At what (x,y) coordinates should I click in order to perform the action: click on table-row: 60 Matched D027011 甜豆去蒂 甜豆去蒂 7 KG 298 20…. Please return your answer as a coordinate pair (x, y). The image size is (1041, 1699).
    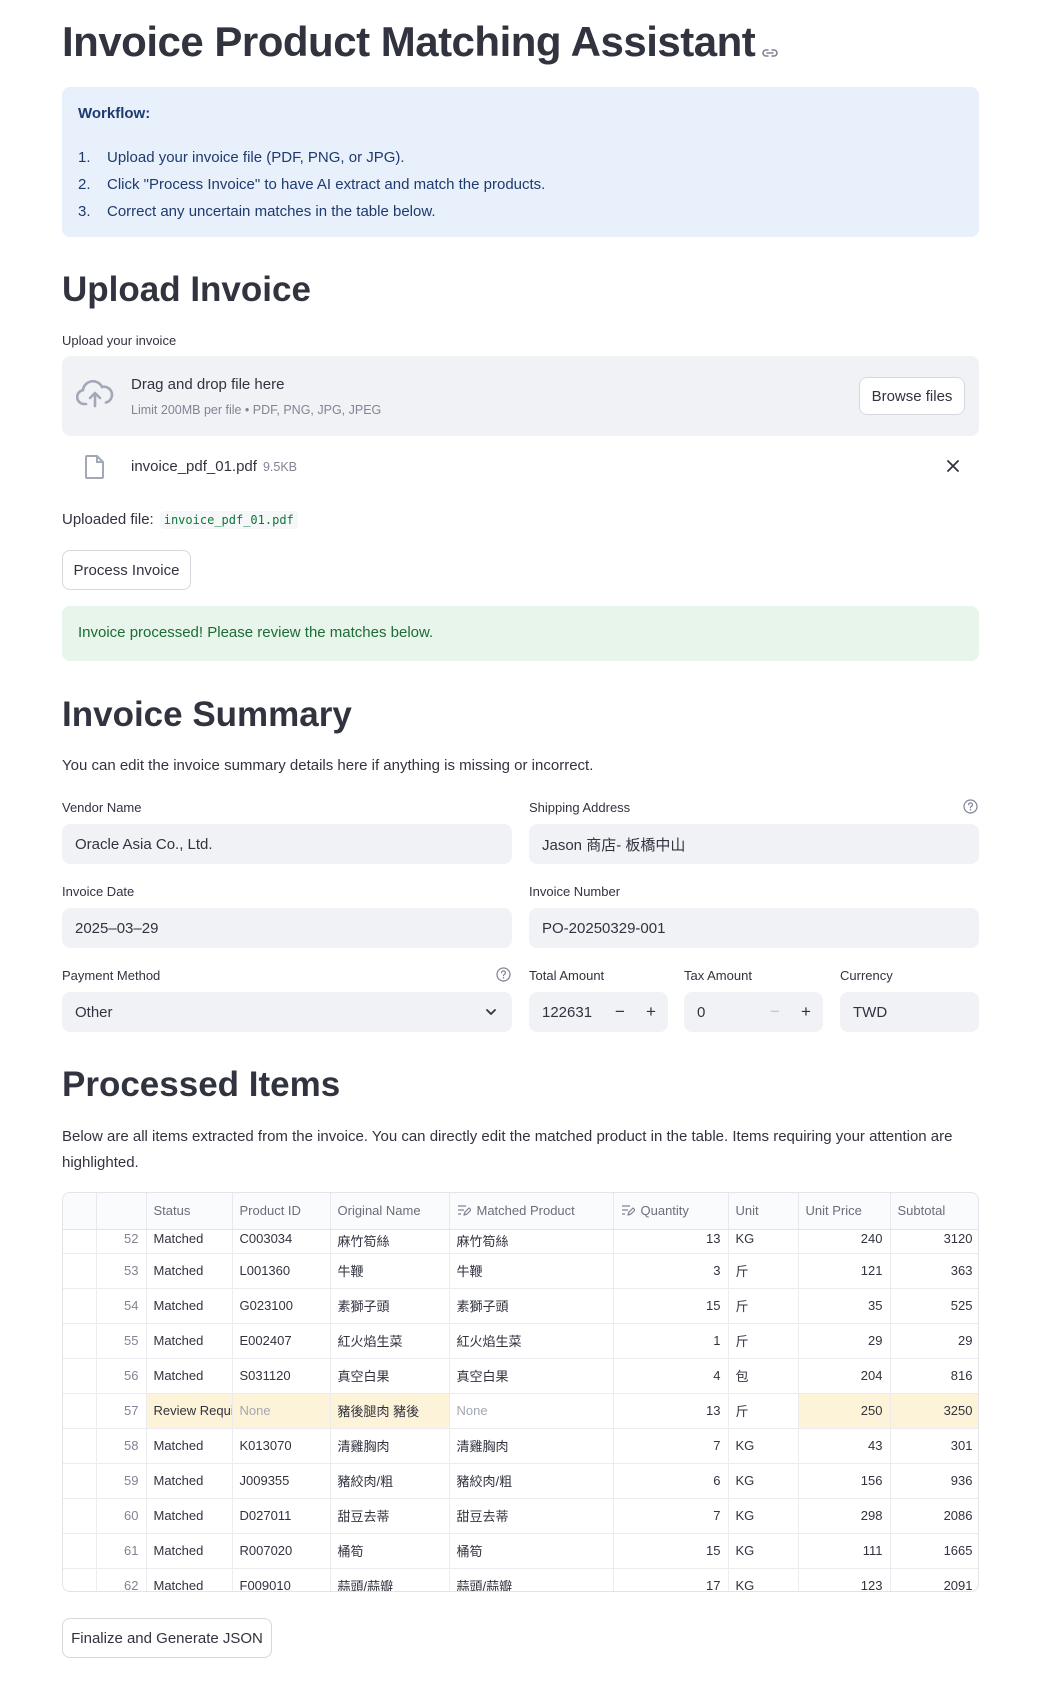
    Looking at the image, I should click on (520, 1516).